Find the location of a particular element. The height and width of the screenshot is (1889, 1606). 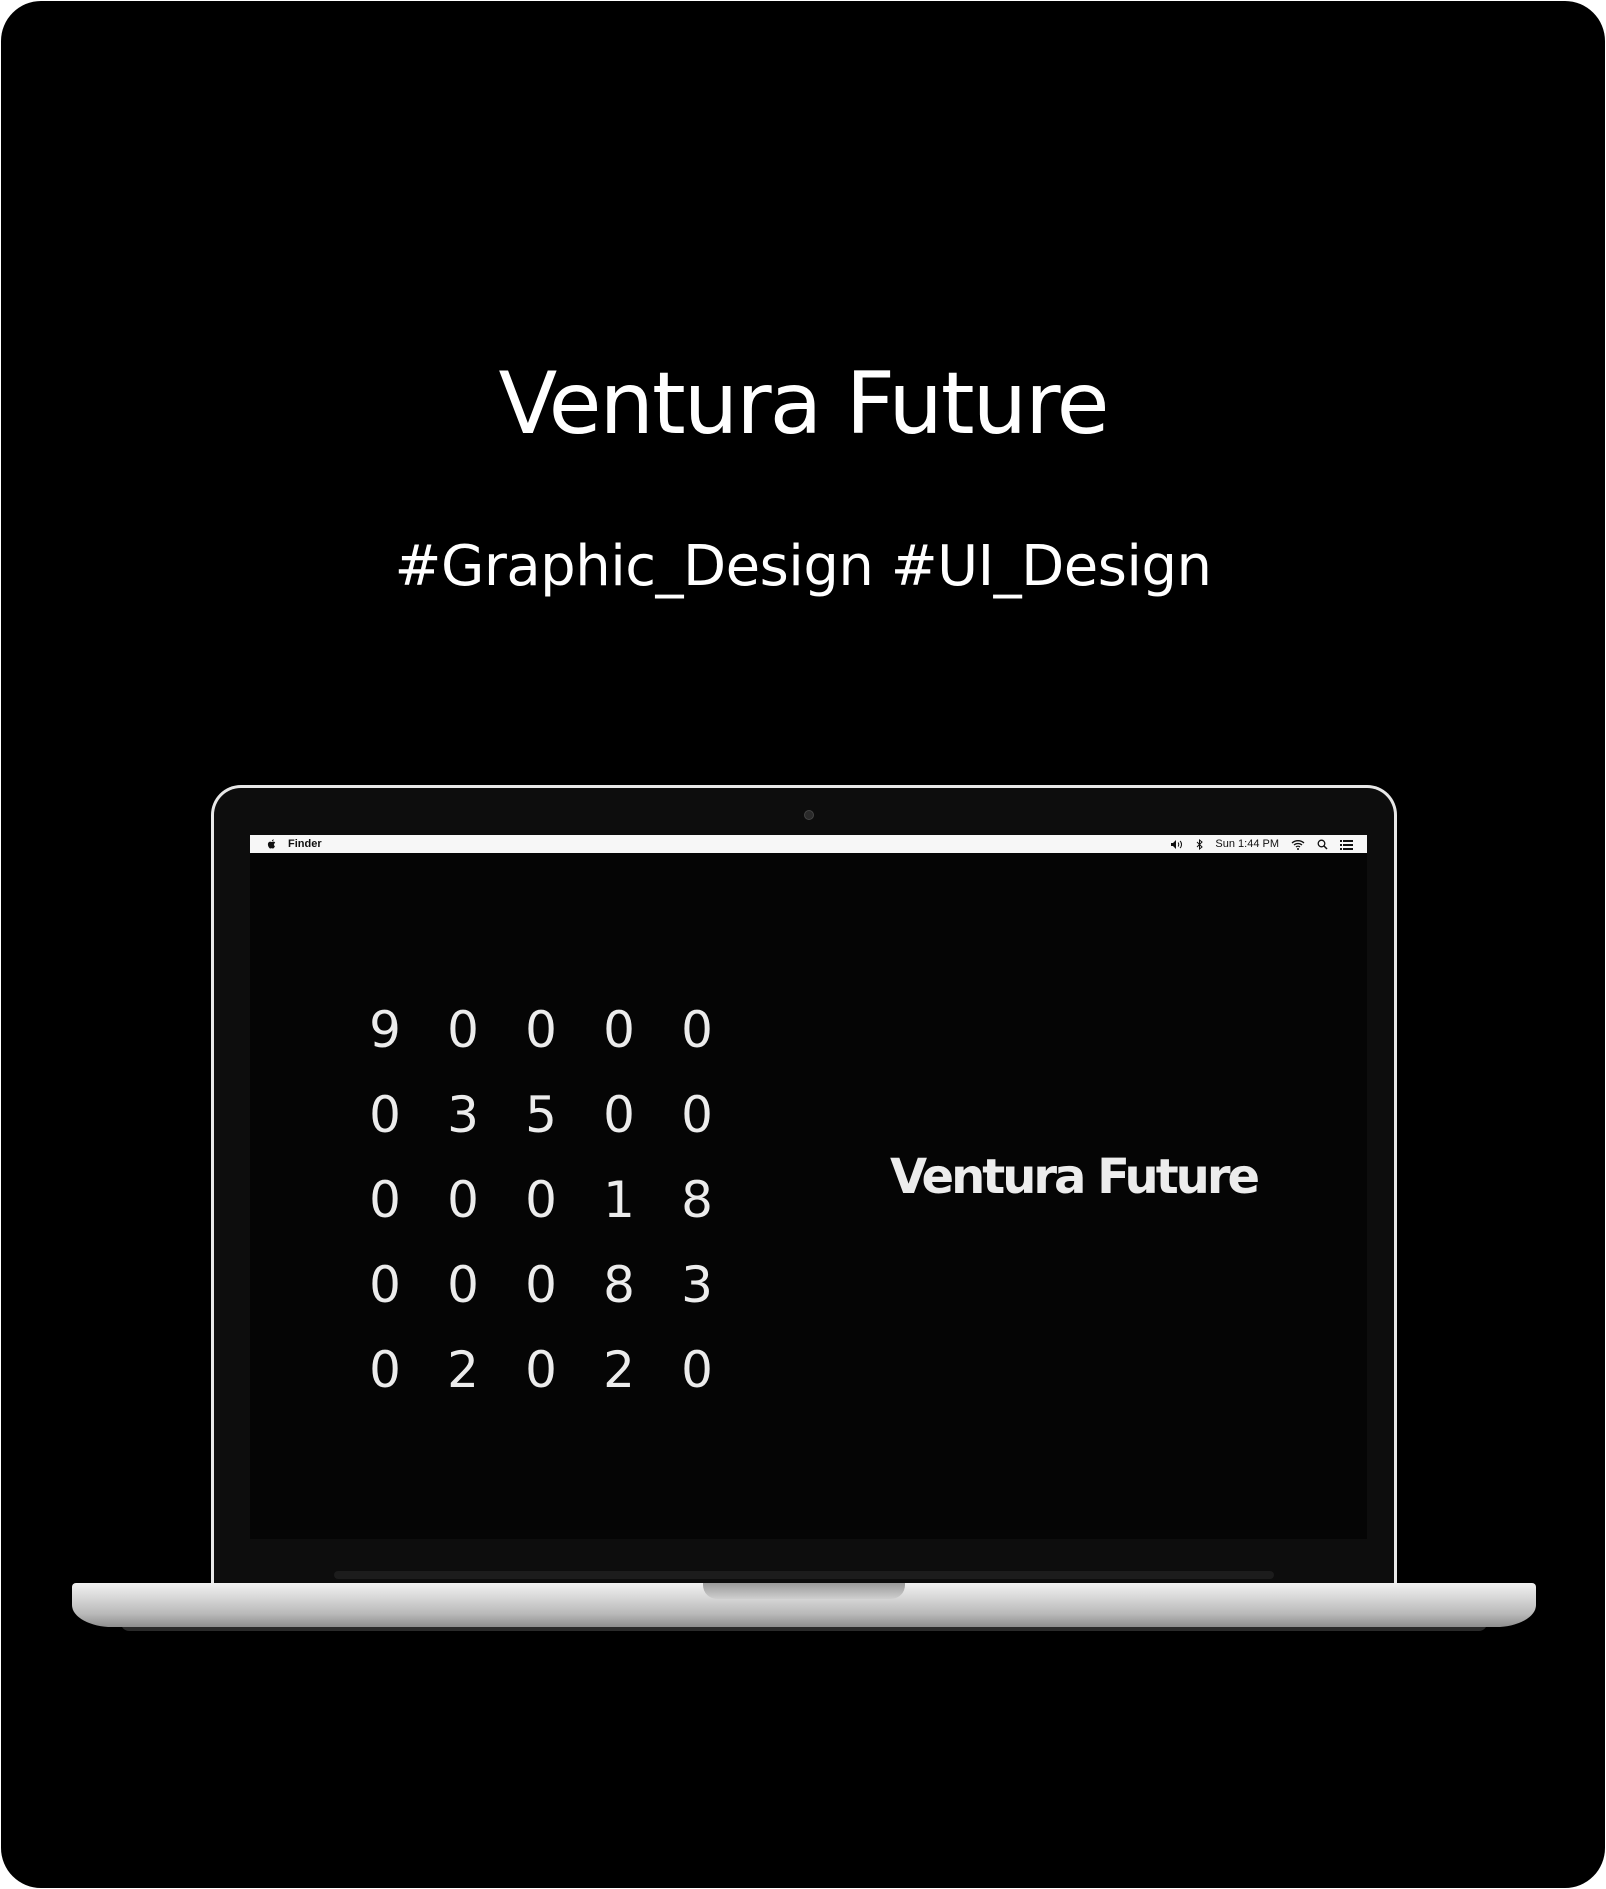

bluetooth-icon is located at coordinates (1200, 844).